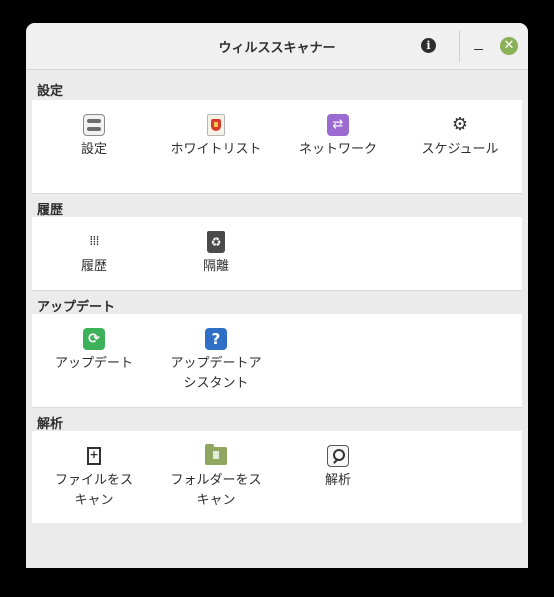 This screenshot has width=554, height=597. What do you see at coordinates (428, 45) in the screenshot?
I see `info-icon: i` at bounding box center [428, 45].